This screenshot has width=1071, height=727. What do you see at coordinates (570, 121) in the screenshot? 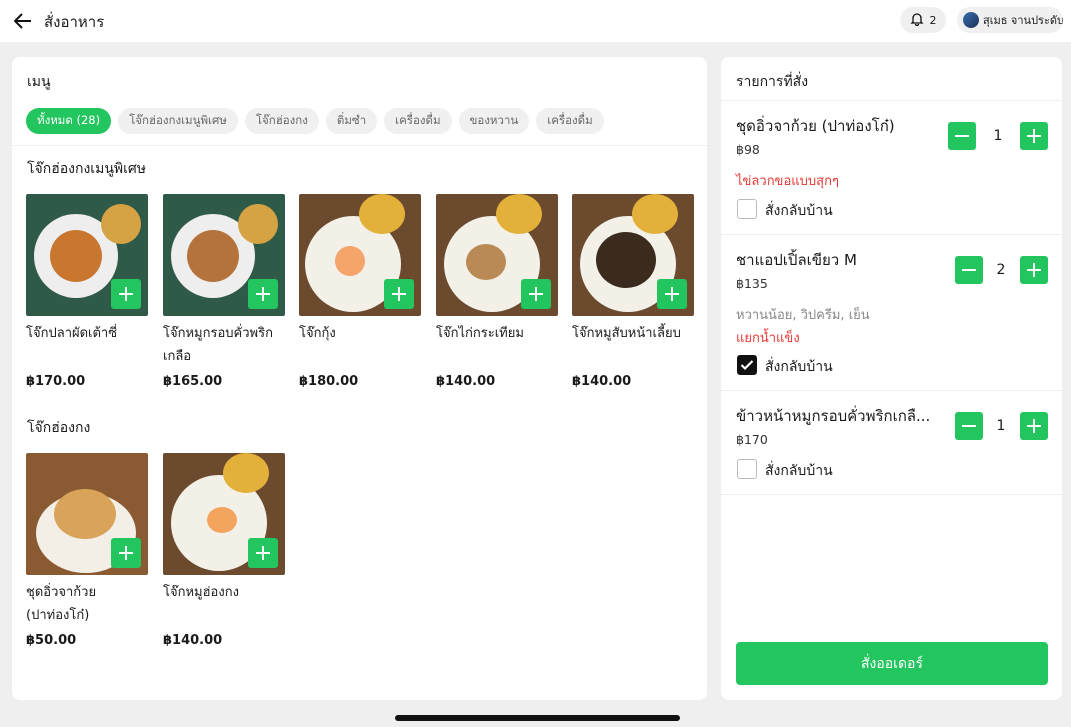
I see `tab-drinks-2: เครื่องดื่ม` at bounding box center [570, 121].